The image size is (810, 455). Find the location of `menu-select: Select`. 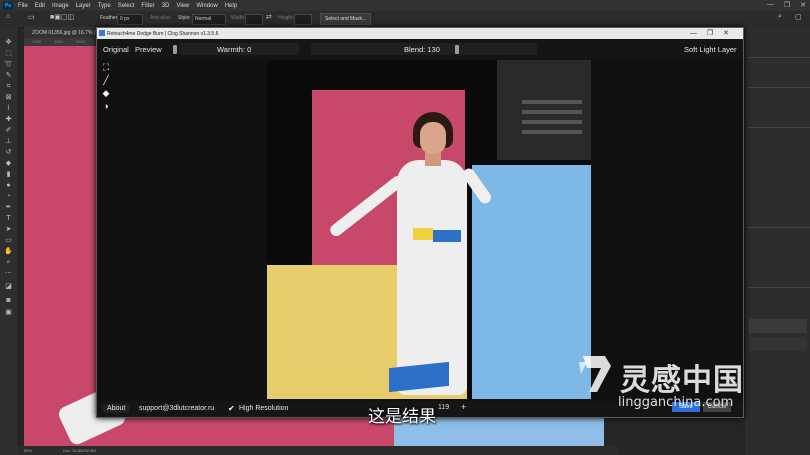

menu-select: Select is located at coordinates (126, 6).